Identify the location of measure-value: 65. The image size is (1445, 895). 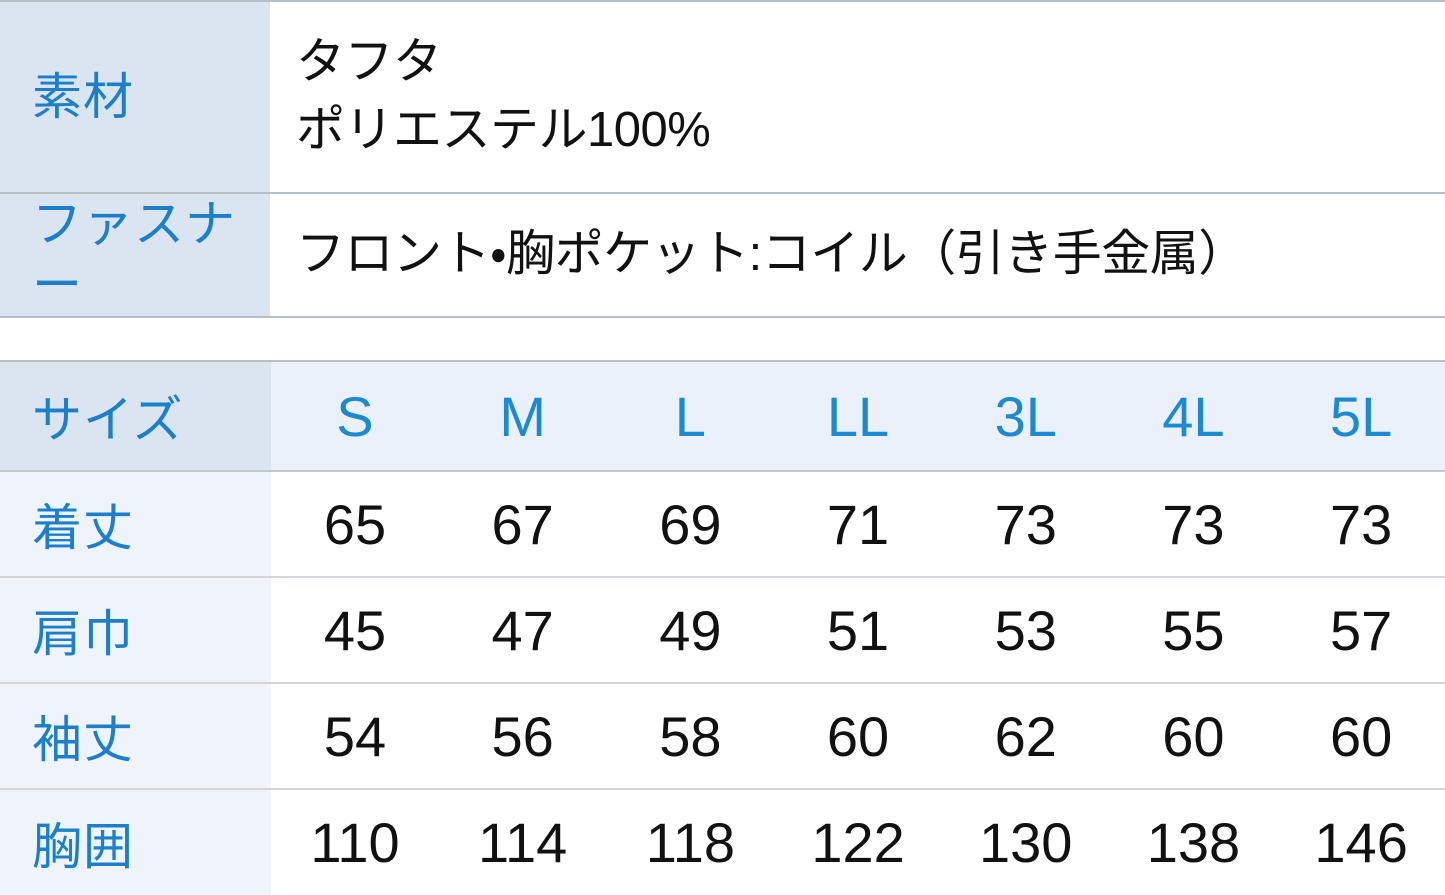
(355, 524).